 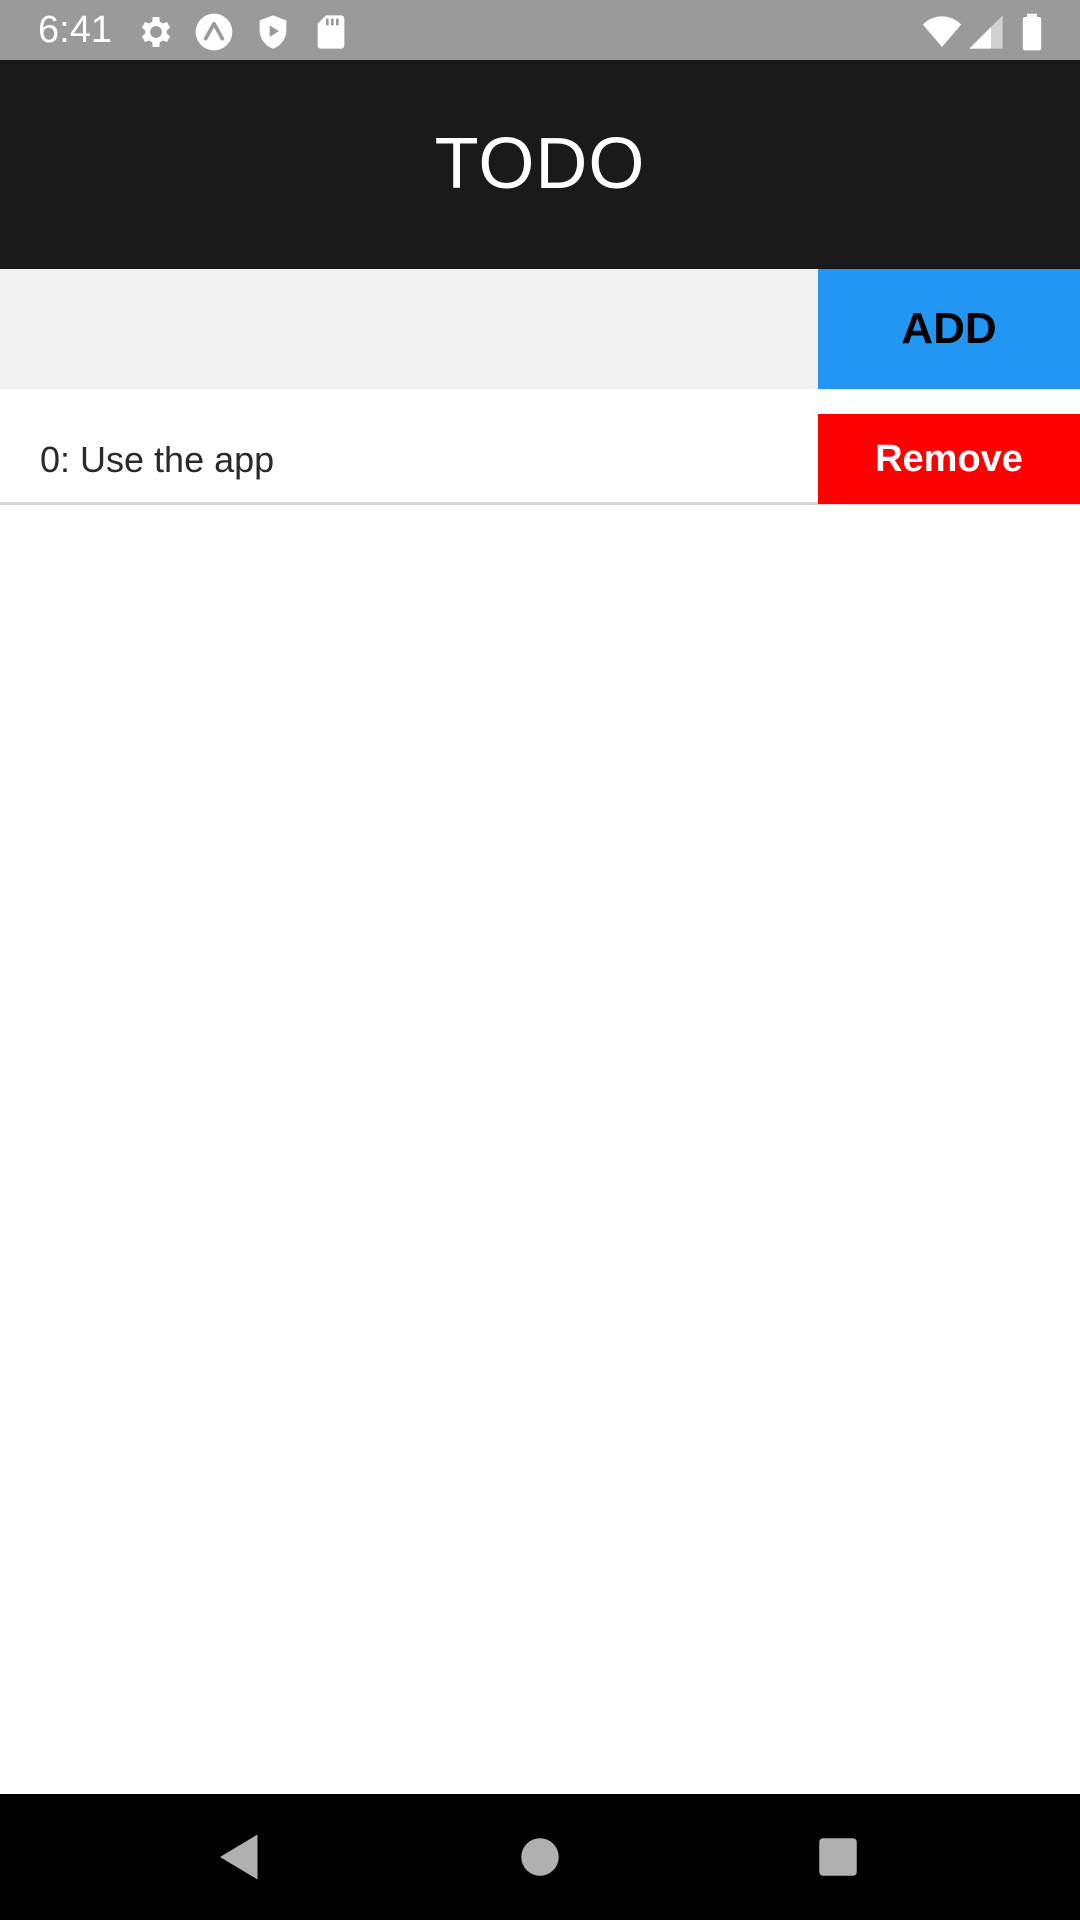 I want to click on cell-signal-icon, so click(x=986, y=32).